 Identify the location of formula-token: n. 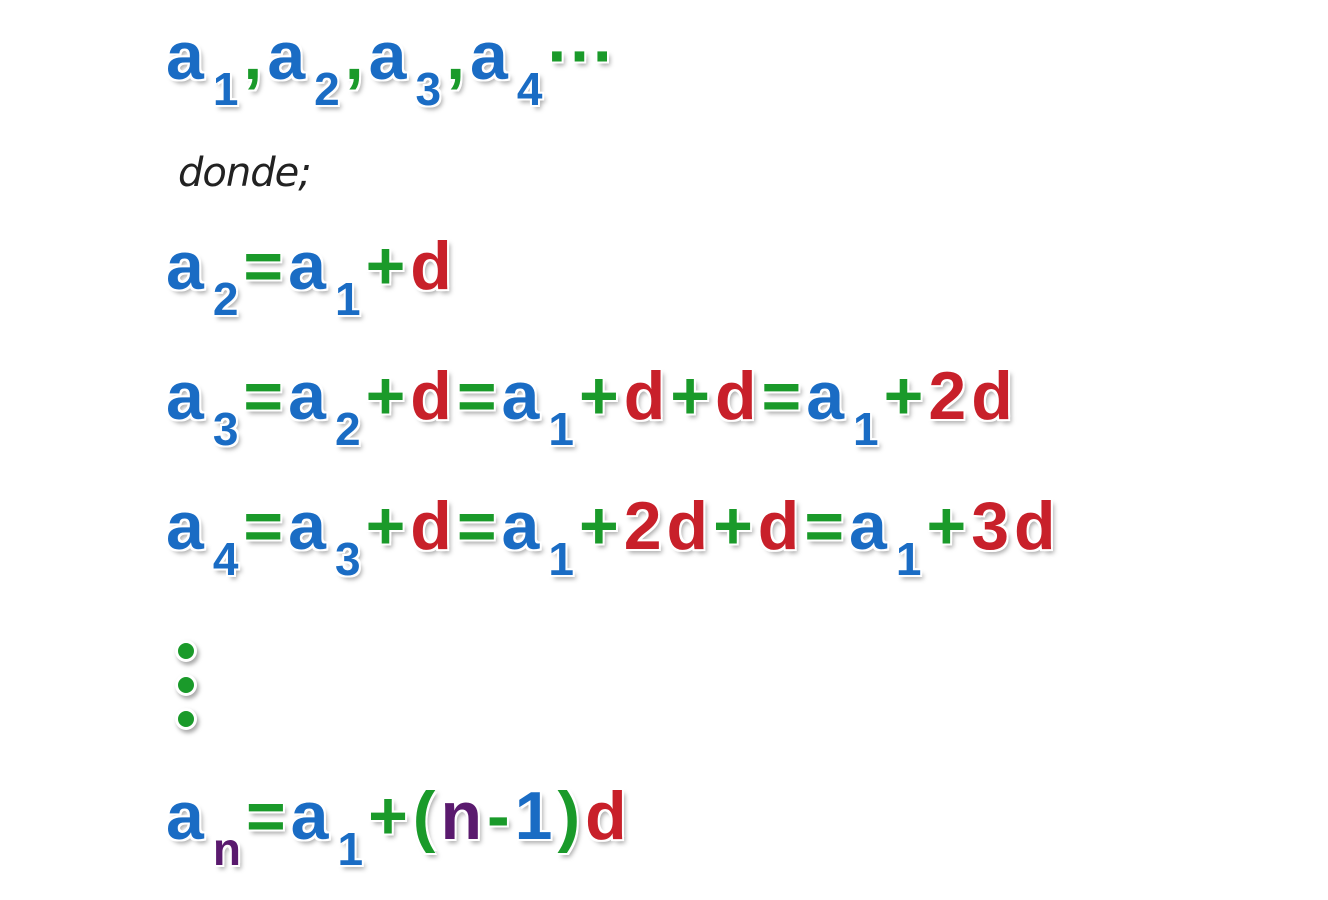
(461, 816).